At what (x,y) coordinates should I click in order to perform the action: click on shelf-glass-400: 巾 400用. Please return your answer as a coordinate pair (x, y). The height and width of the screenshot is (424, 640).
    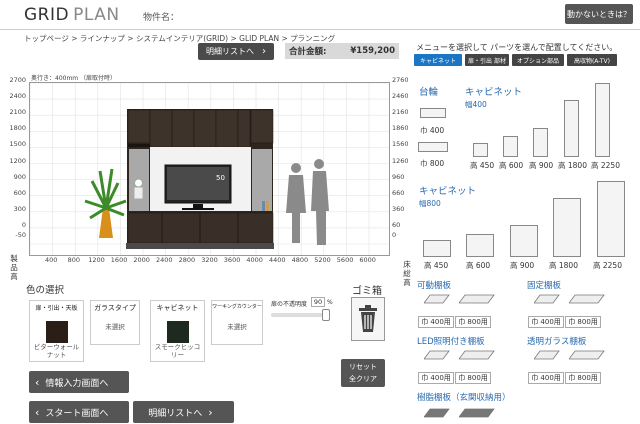
    Looking at the image, I should click on (546, 378).